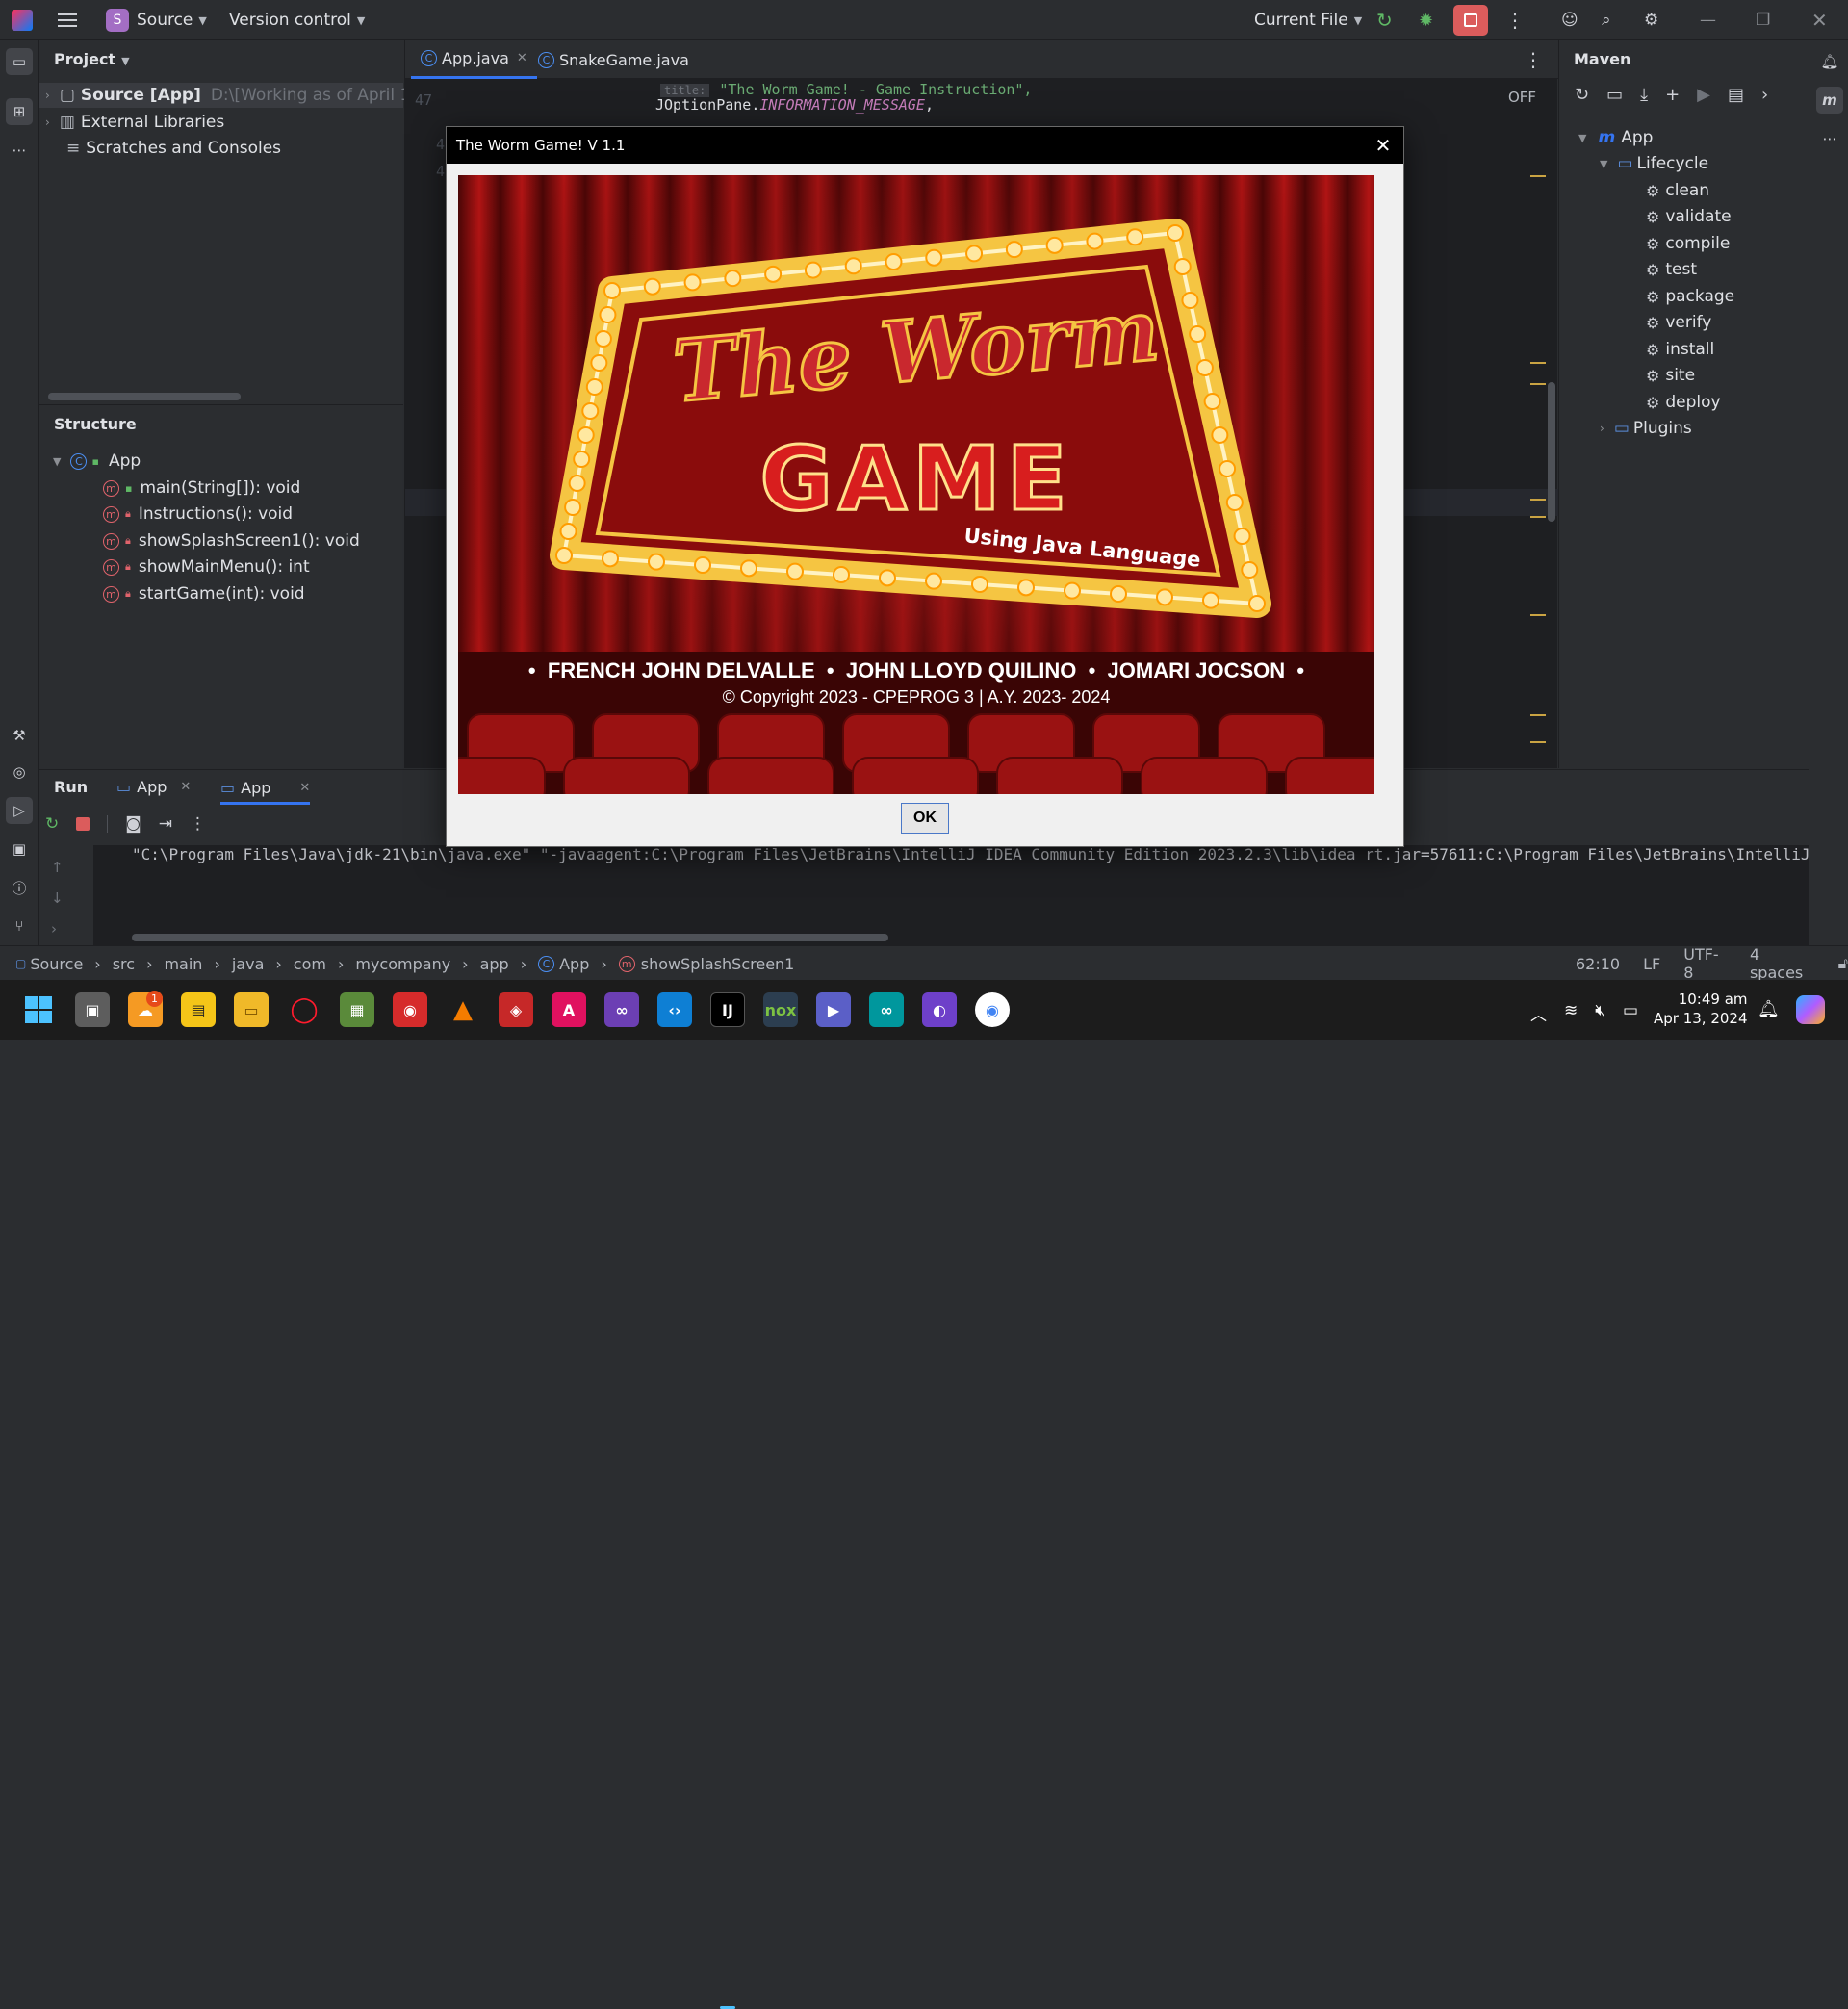  I want to click on sticky-notes-icon: ▤, so click(198, 1009).